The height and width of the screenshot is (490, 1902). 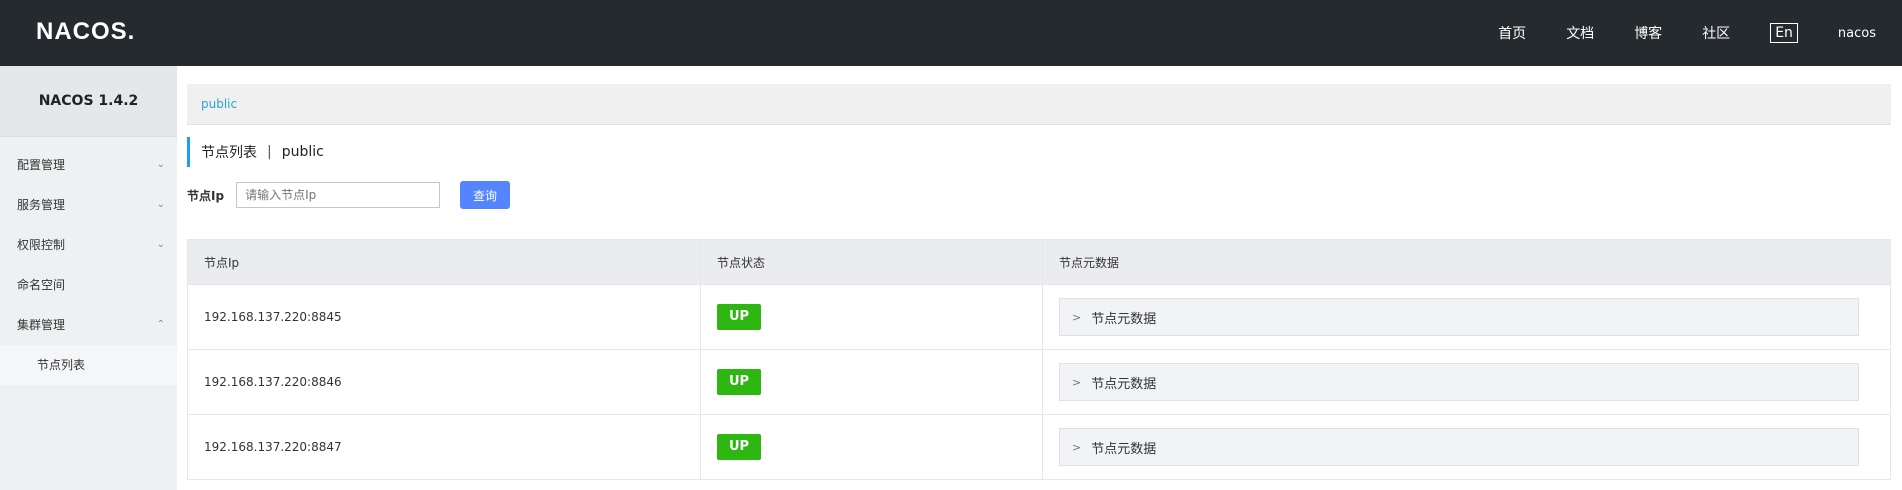 What do you see at coordinates (1512, 33) in the screenshot?
I see `nav-home: 首页` at bounding box center [1512, 33].